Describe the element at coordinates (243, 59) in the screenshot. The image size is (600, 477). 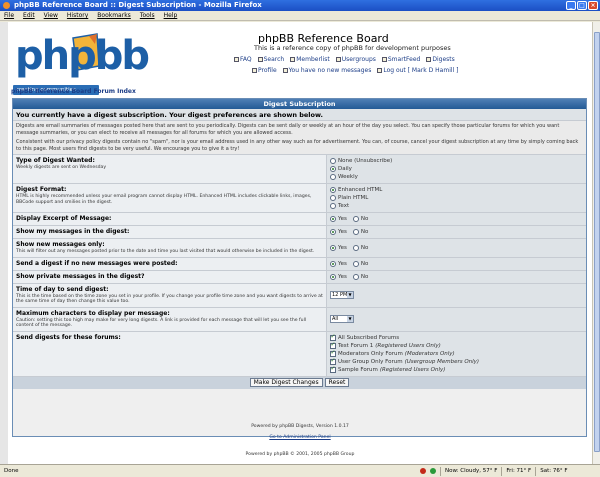
I see `link-faq: FAQ` at that location.